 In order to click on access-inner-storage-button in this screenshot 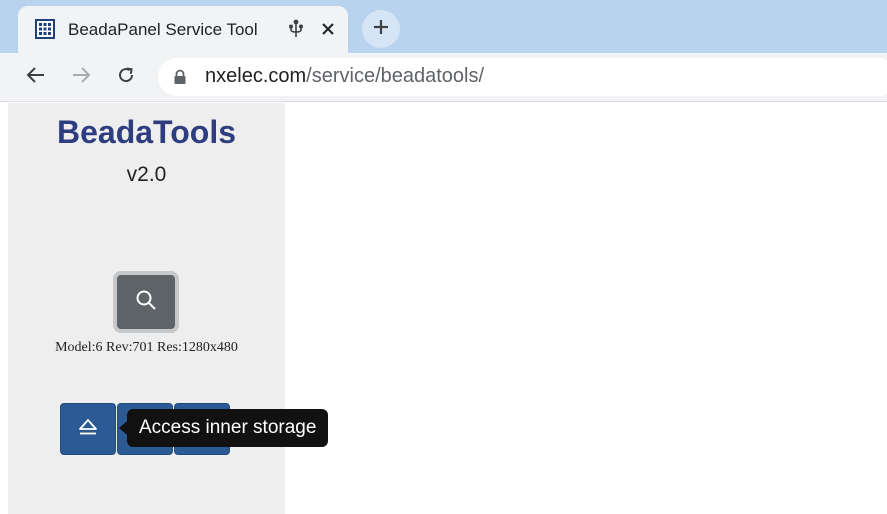, I will do `click(88, 429)`.